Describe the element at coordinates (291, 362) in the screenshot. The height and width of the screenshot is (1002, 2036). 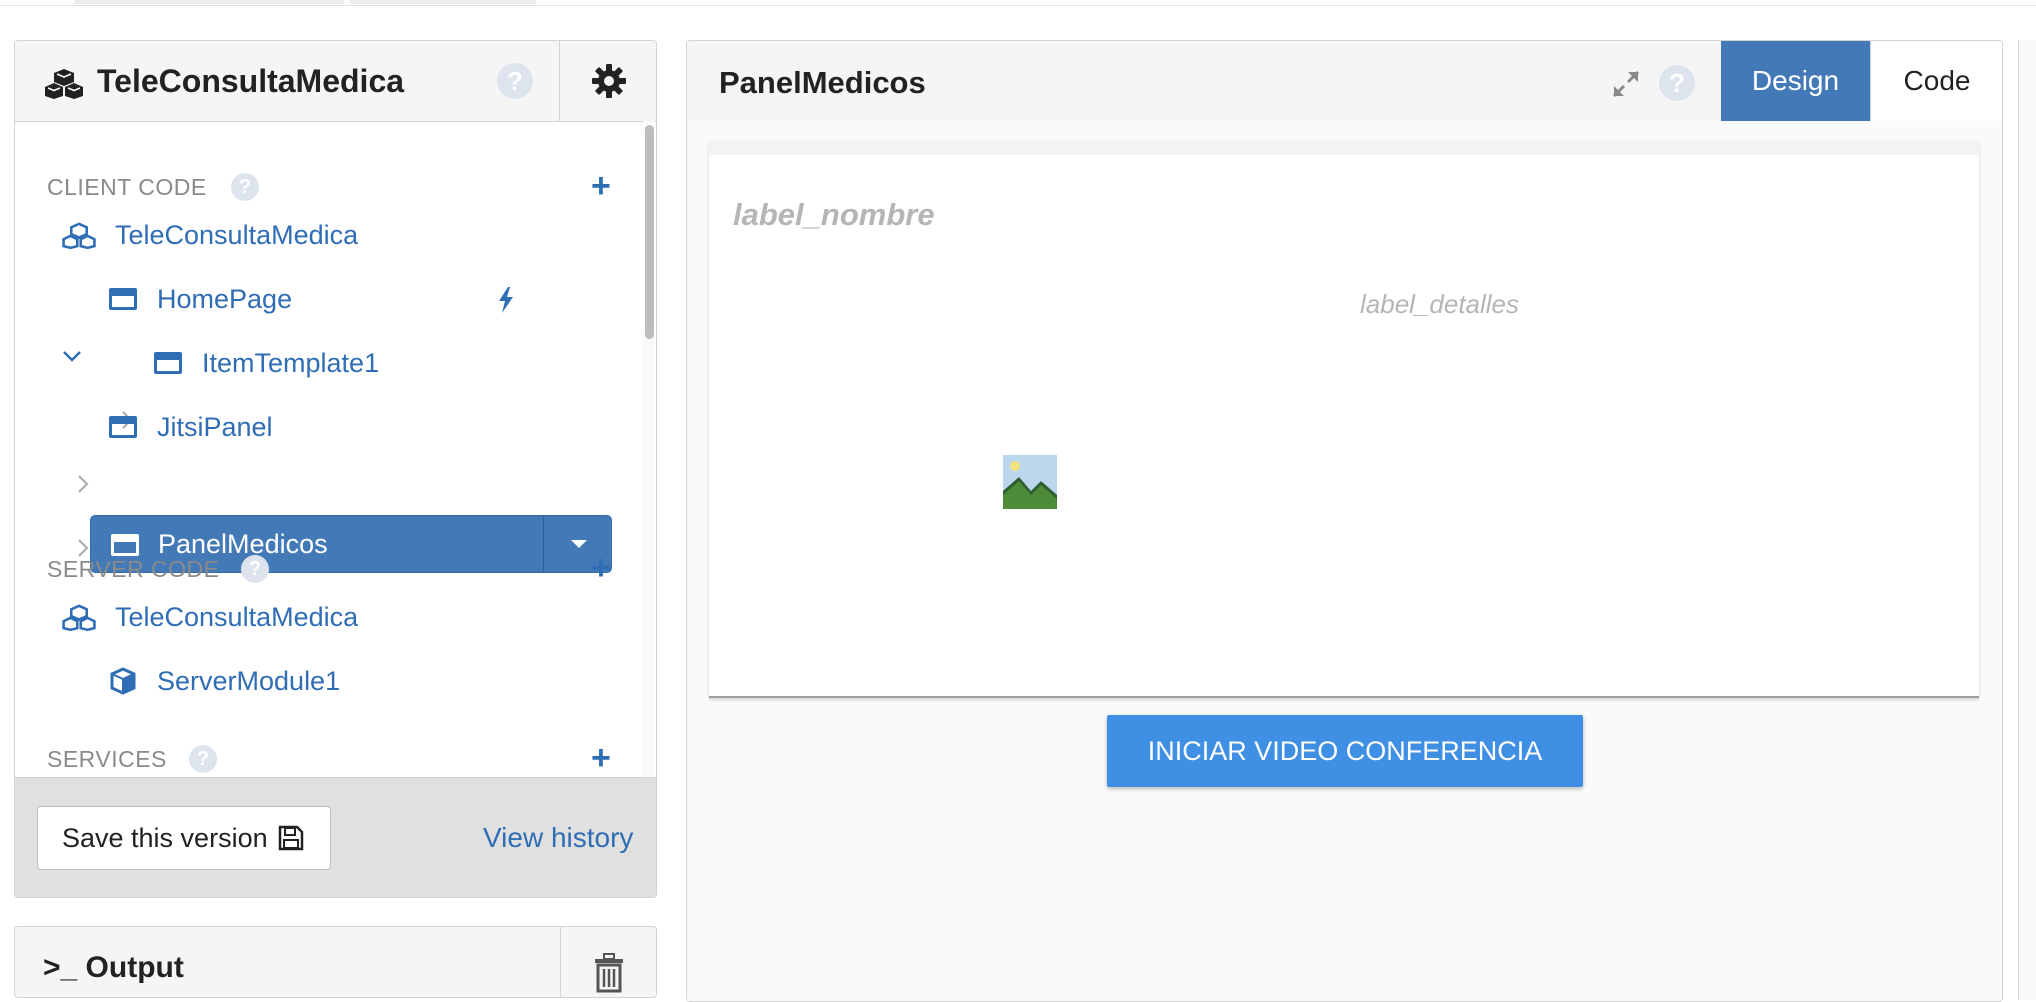
I see `tree-item-label: ItemTemplate1` at that location.